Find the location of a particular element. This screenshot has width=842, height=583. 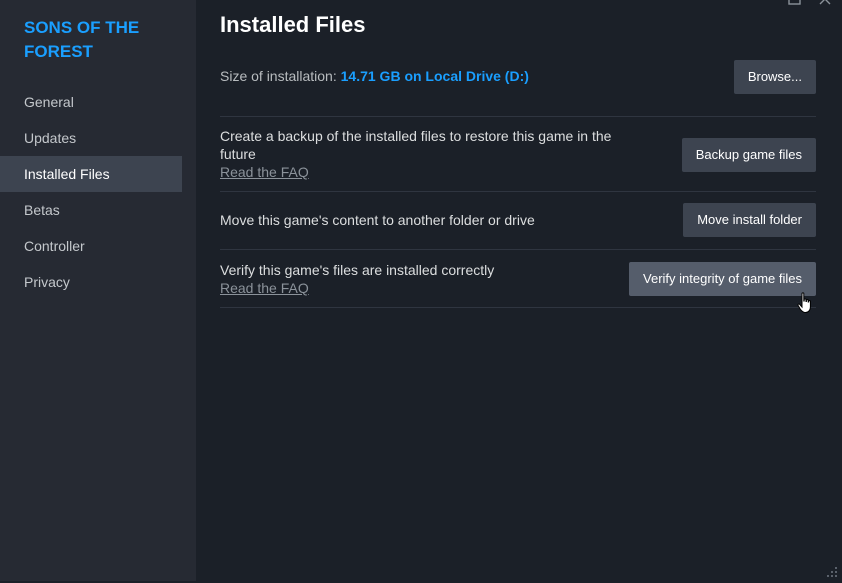

size-label: Size of installation: is located at coordinates (278, 76).